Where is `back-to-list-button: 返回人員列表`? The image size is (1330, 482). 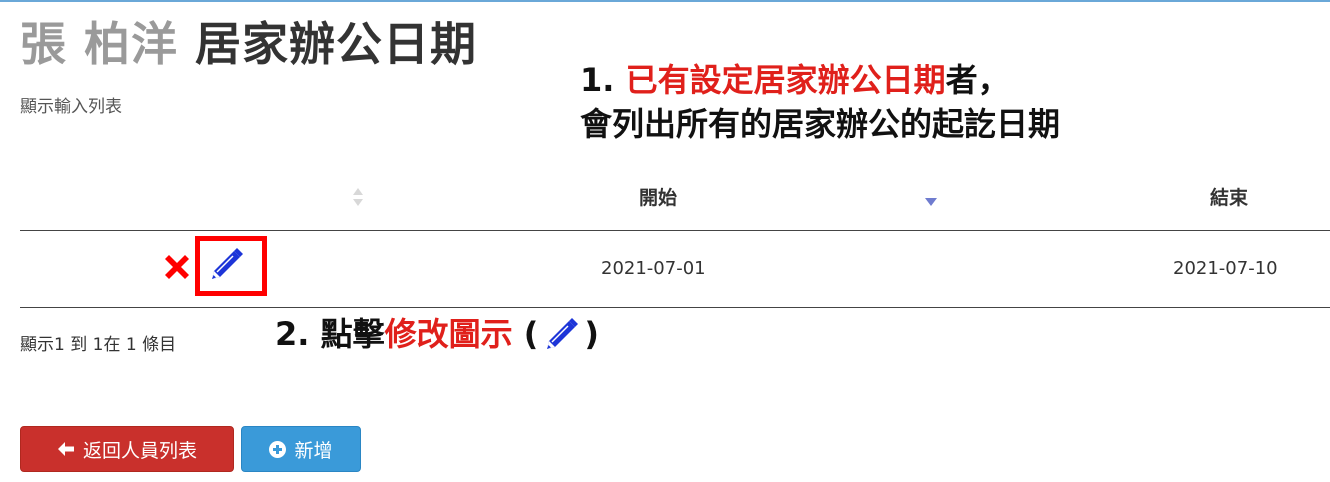 back-to-list-button: 返回人員列表 is located at coordinates (127, 449).